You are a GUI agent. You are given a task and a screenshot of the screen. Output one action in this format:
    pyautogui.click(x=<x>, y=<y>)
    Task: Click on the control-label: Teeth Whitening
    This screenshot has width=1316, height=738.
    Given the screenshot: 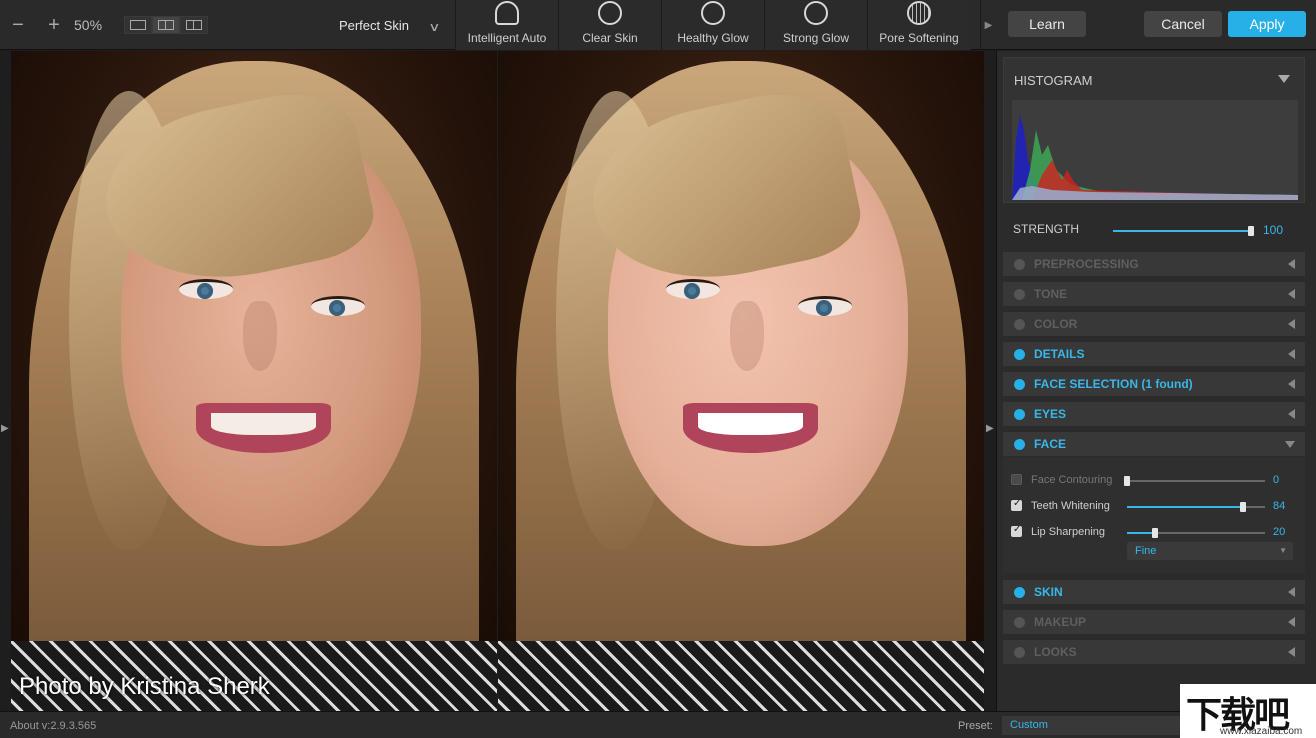 What is the action you would take?
    pyautogui.click(x=1070, y=506)
    